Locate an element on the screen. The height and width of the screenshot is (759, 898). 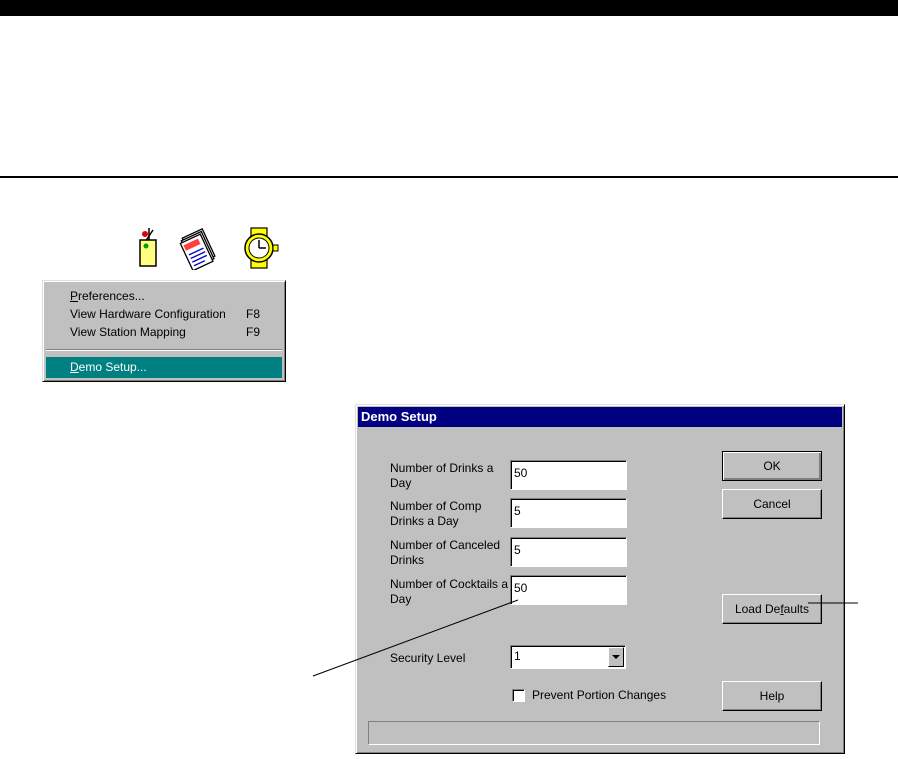
drink-icon is located at coordinates (148, 248).